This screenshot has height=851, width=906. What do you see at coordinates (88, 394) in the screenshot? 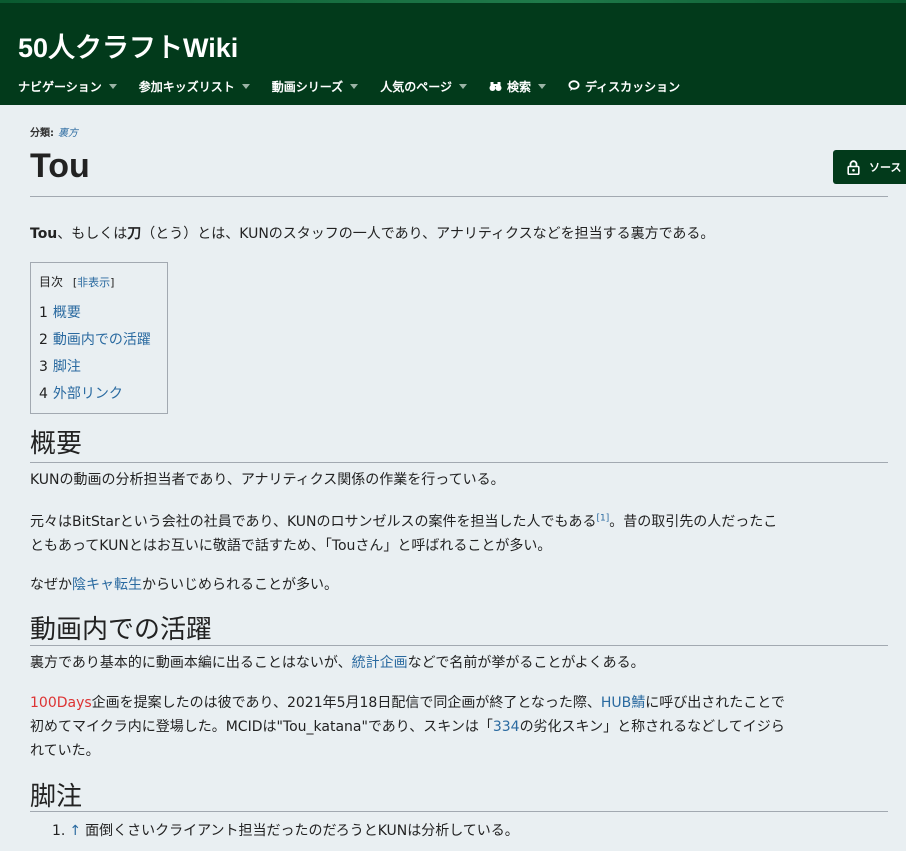
I see `toc-link: 外部リンク` at bounding box center [88, 394].